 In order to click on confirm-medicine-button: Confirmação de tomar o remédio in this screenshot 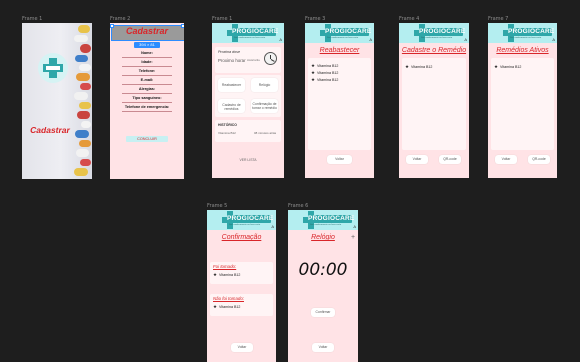, I will do `click(264, 106)`.